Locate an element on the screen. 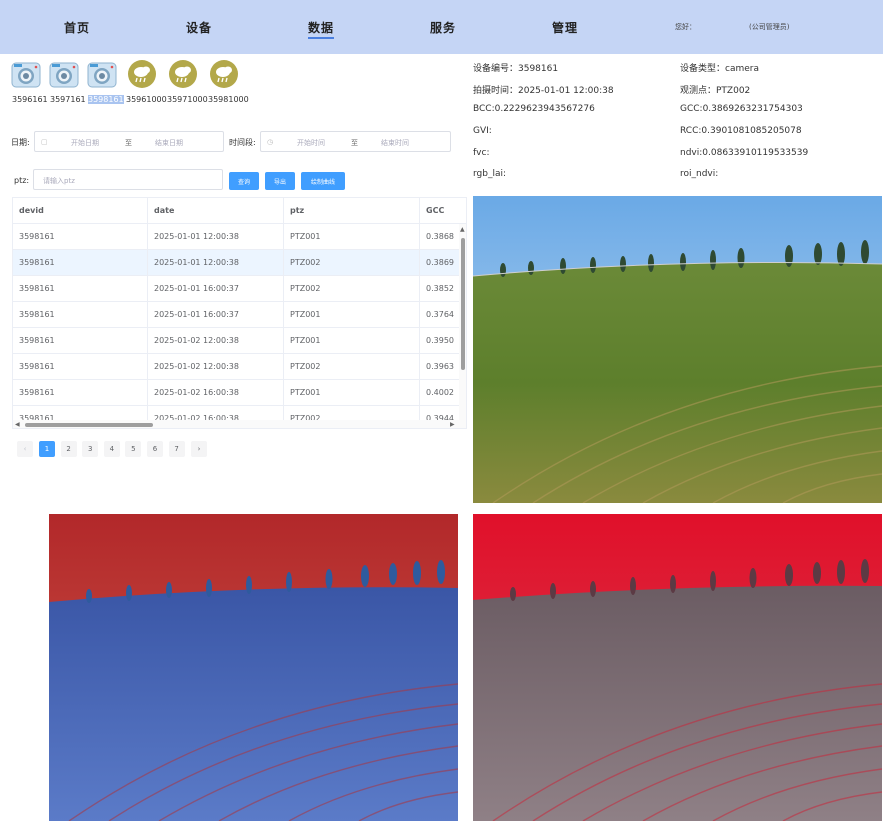  table-row: 3598161 2025-01-02 12:00:38 PTZ001 0.3950 is located at coordinates (239, 341).